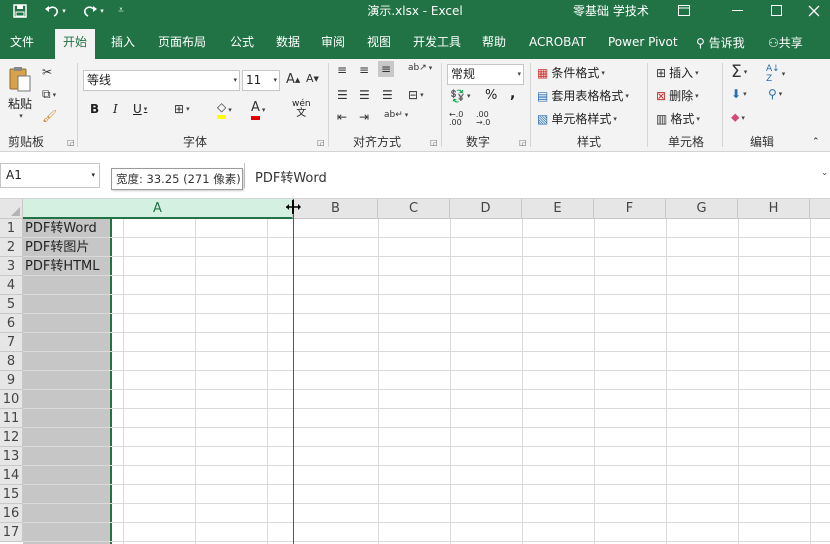  Describe the element at coordinates (775, 74) in the screenshot. I see `sort-filter-button: A↓ Z ▾` at that location.